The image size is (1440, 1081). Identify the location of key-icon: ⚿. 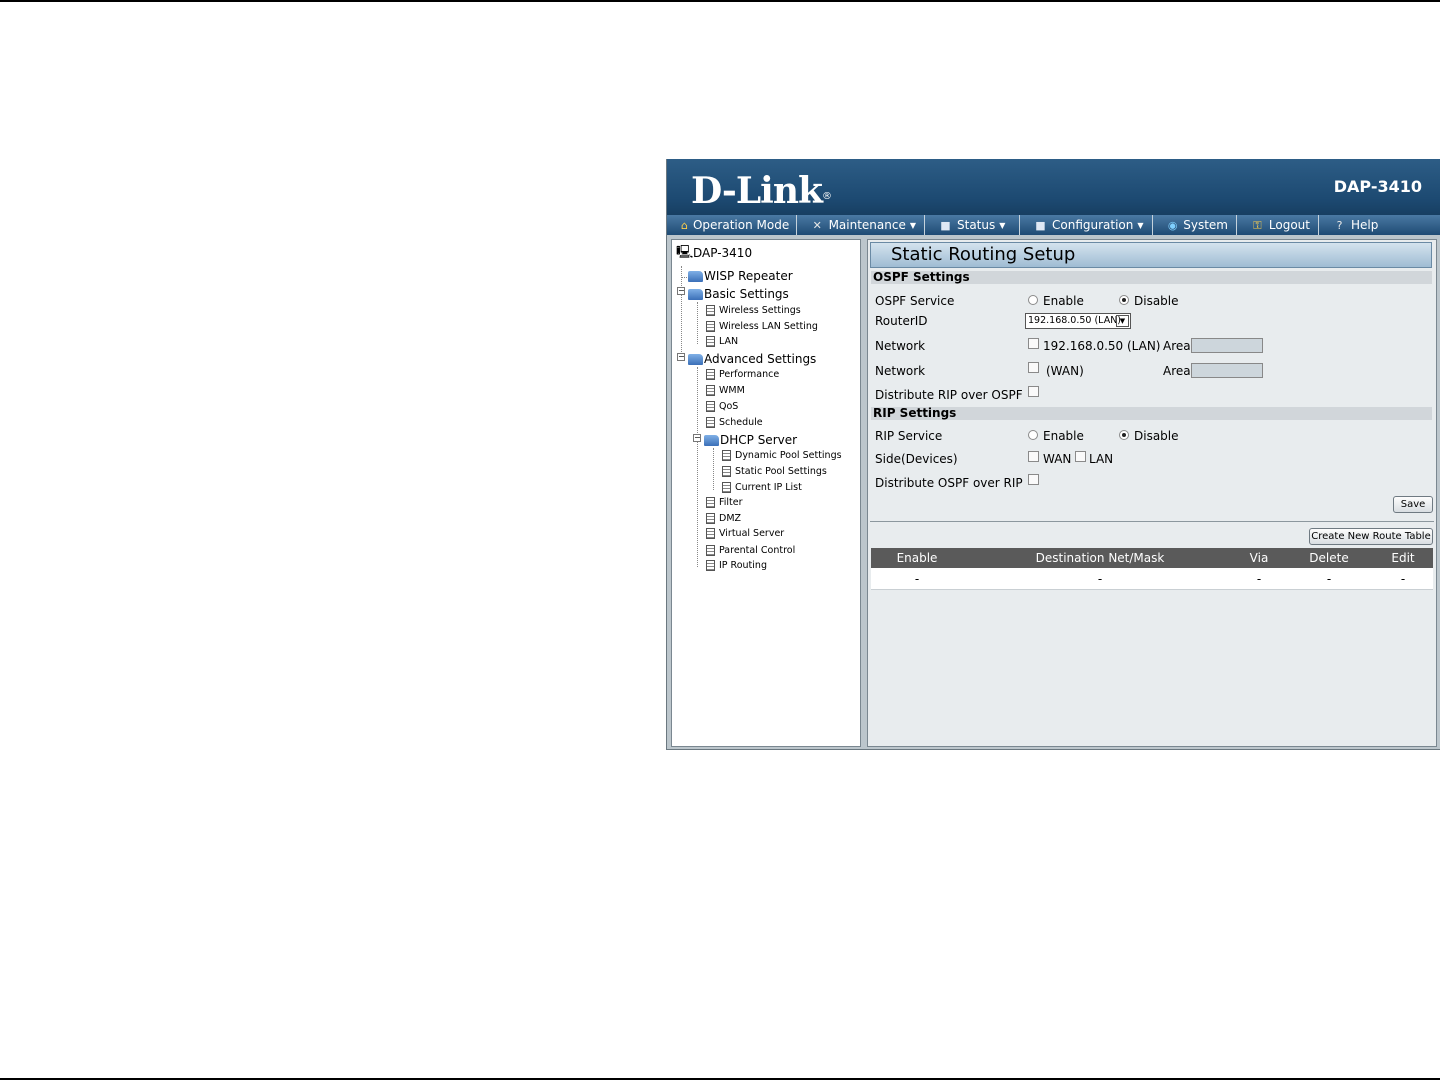
(1257, 225).